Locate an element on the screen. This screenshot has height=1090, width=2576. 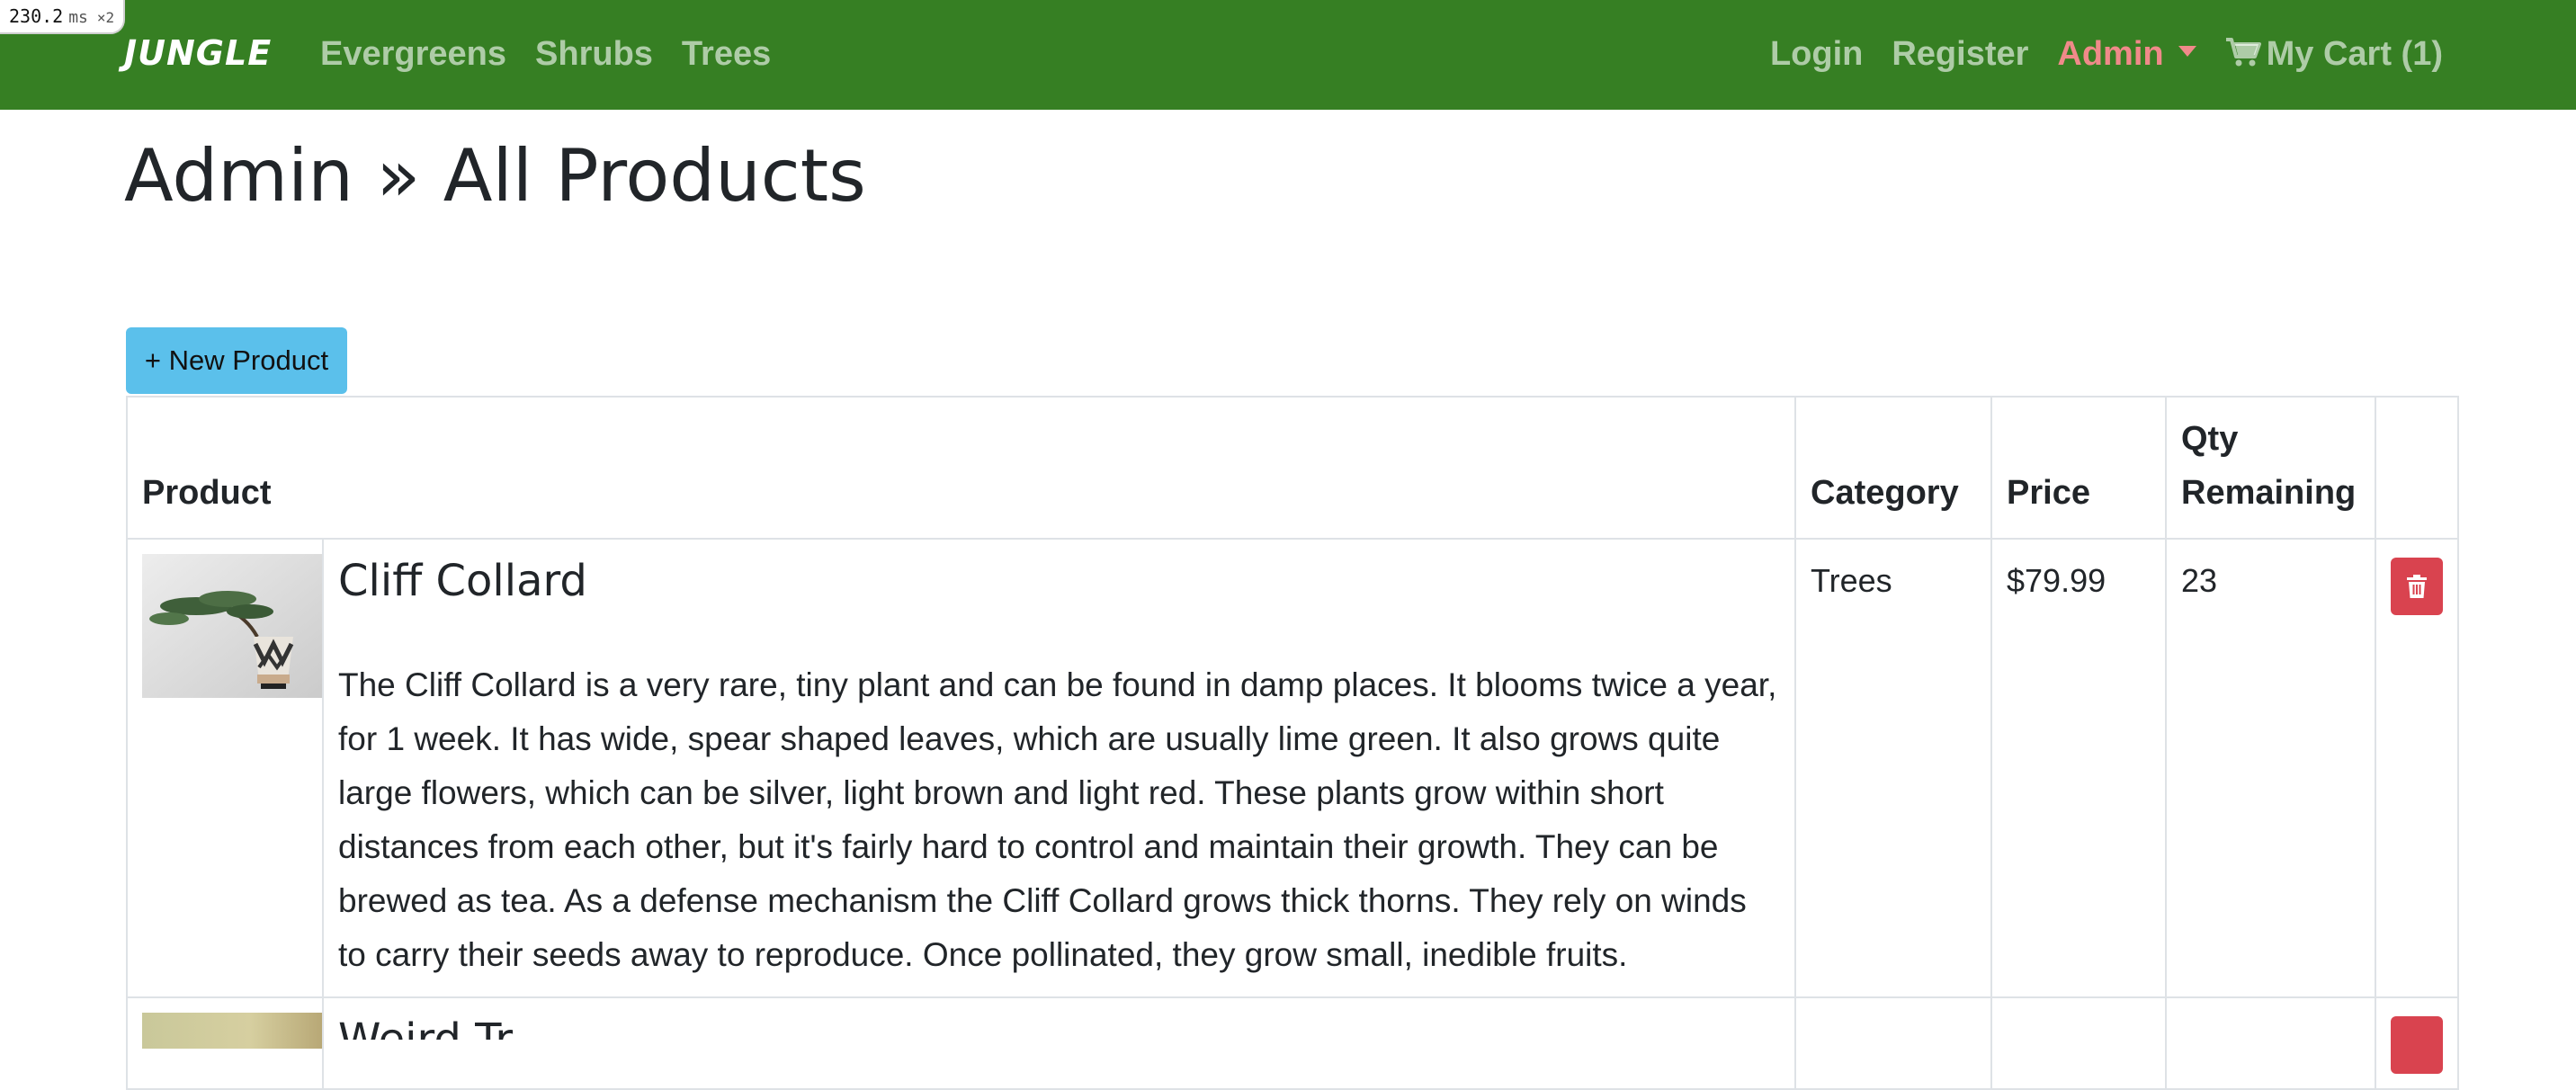
header-product: Product is located at coordinates (961, 468).